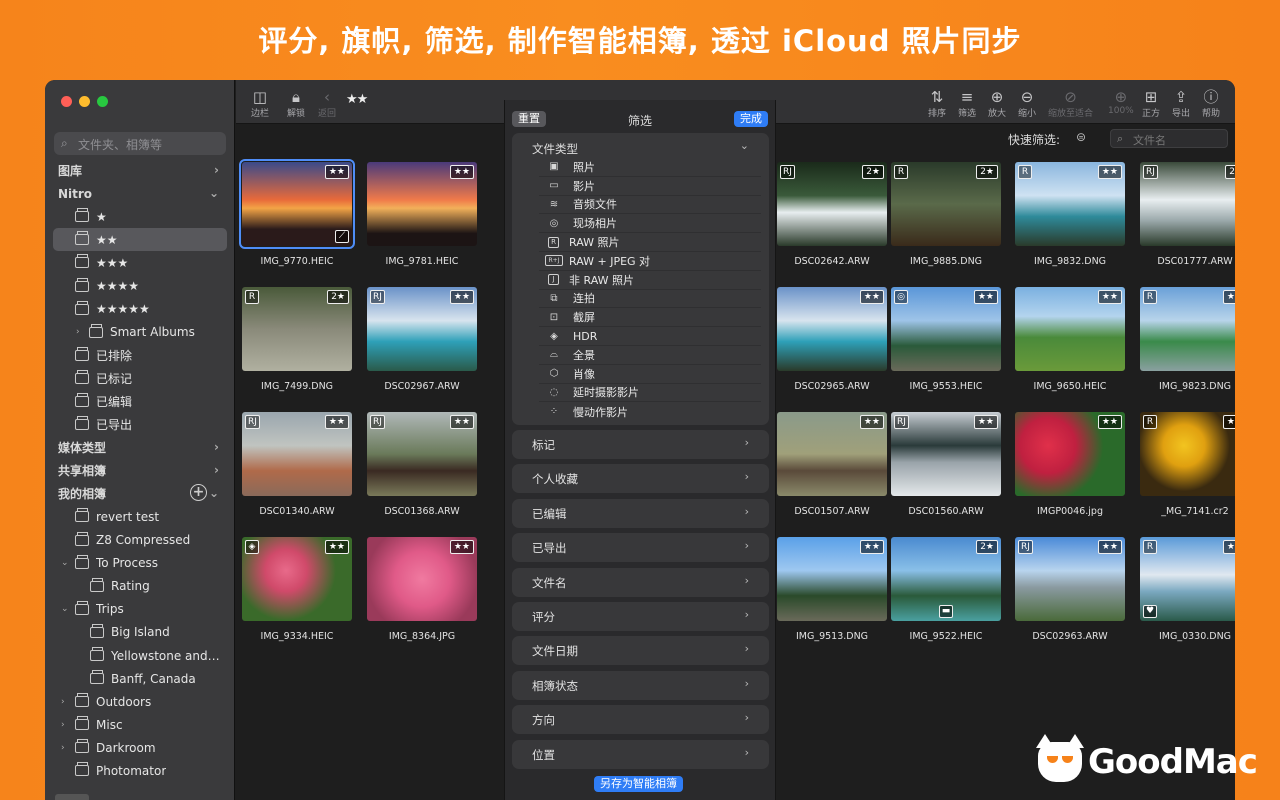 The width and height of the screenshot is (1280, 800). I want to click on sidebar-item-excluded: 已排除, so click(140, 355).